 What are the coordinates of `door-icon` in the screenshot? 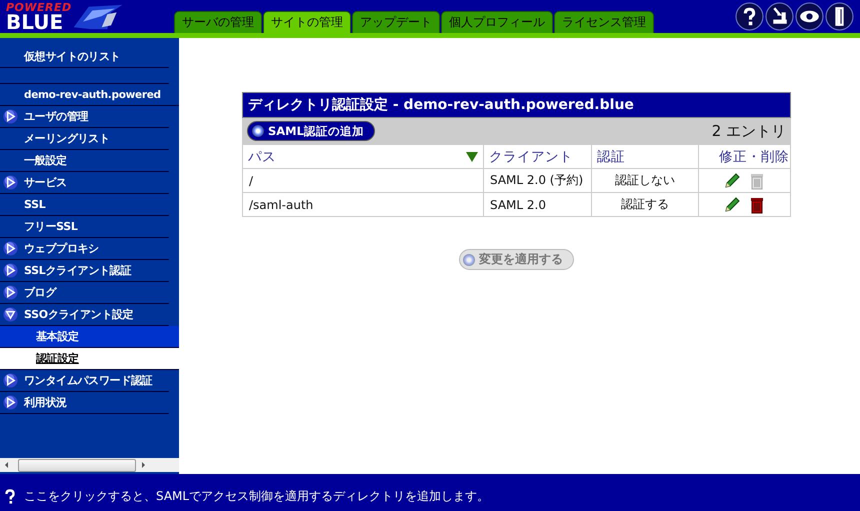 It's located at (839, 16).